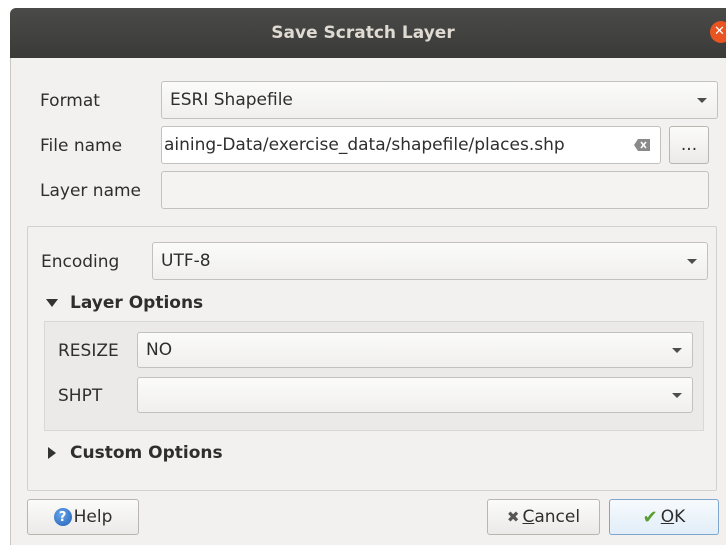  Describe the element at coordinates (231, 100) in the screenshot. I see `format-value: ESRI Shapefile` at that location.